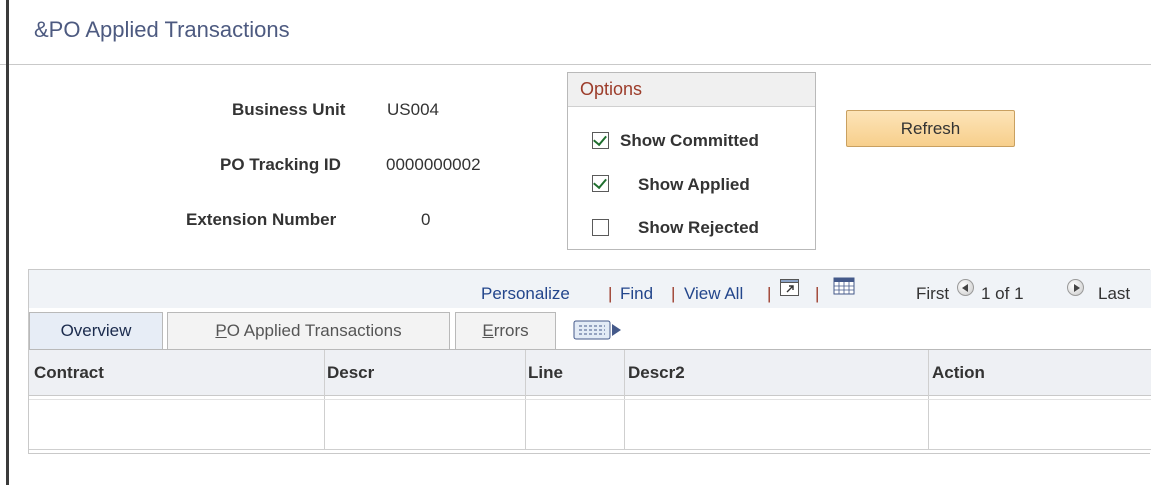 This screenshot has width=1151, height=485. I want to click on extension-number-label: Extension Number, so click(261, 219).